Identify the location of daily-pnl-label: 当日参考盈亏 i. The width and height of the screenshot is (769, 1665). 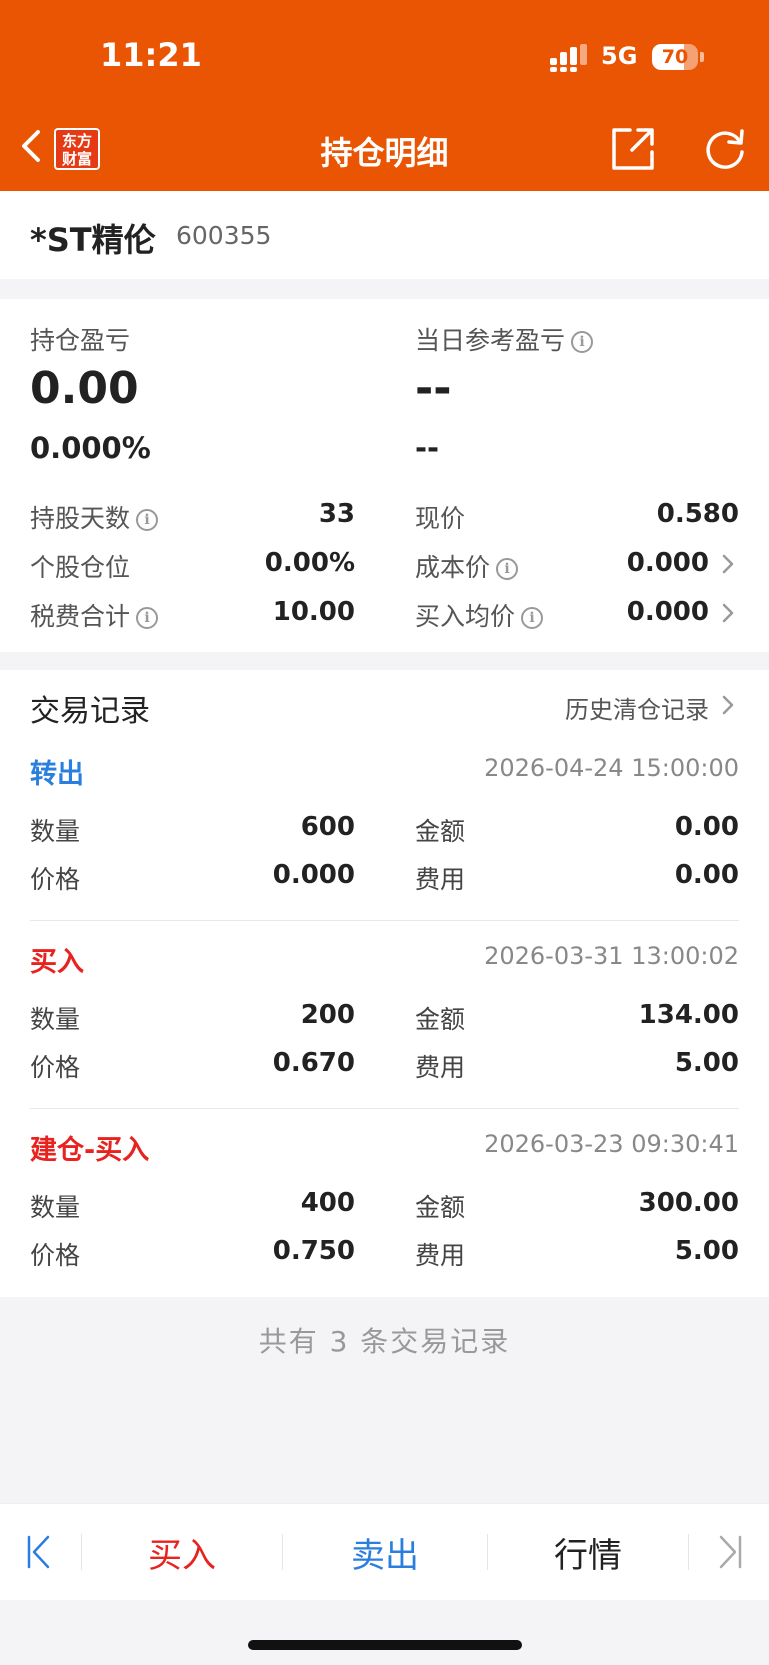
(504, 339).